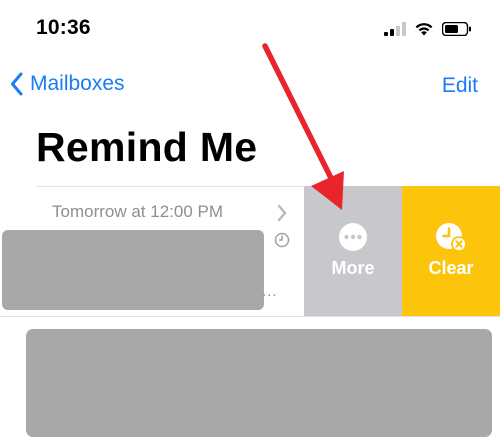 The image size is (500, 448). Describe the element at coordinates (250, 316) in the screenshot. I see `row-divider-bottom` at that location.